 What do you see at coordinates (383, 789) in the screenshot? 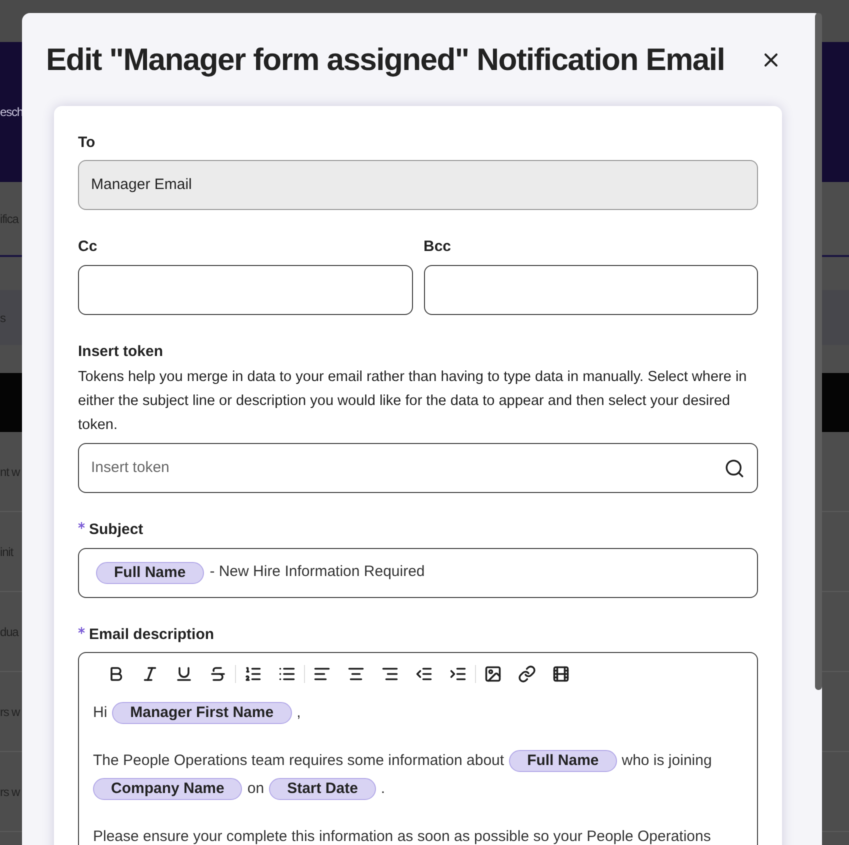
I see `body-text: .` at bounding box center [383, 789].